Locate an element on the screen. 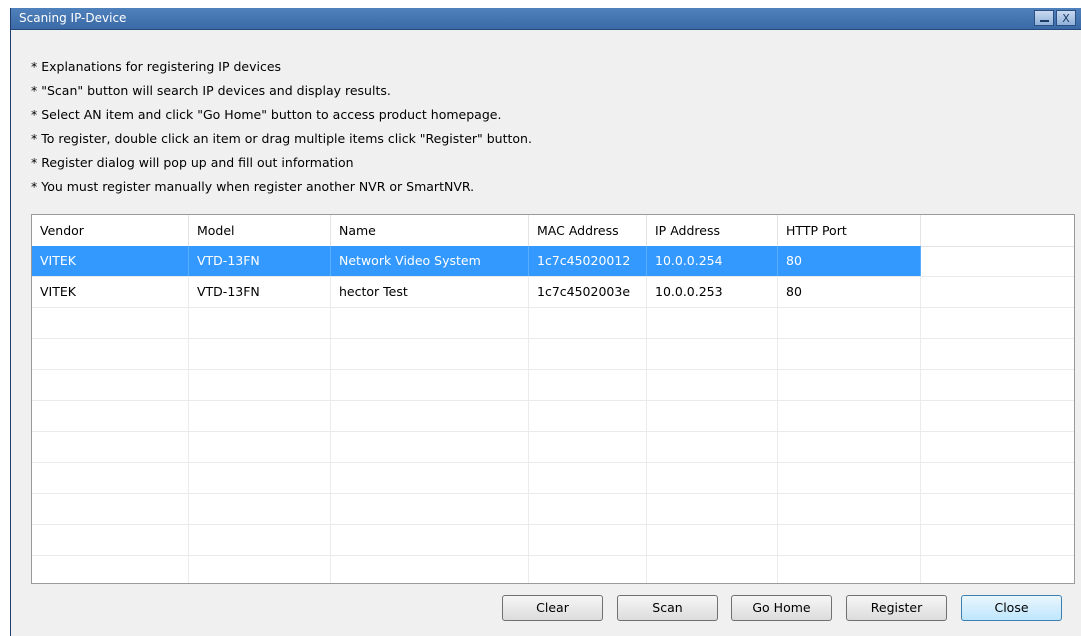 The height and width of the screenshot is (636, 1081). close-button: Close is located at coordinates (1011, 608).